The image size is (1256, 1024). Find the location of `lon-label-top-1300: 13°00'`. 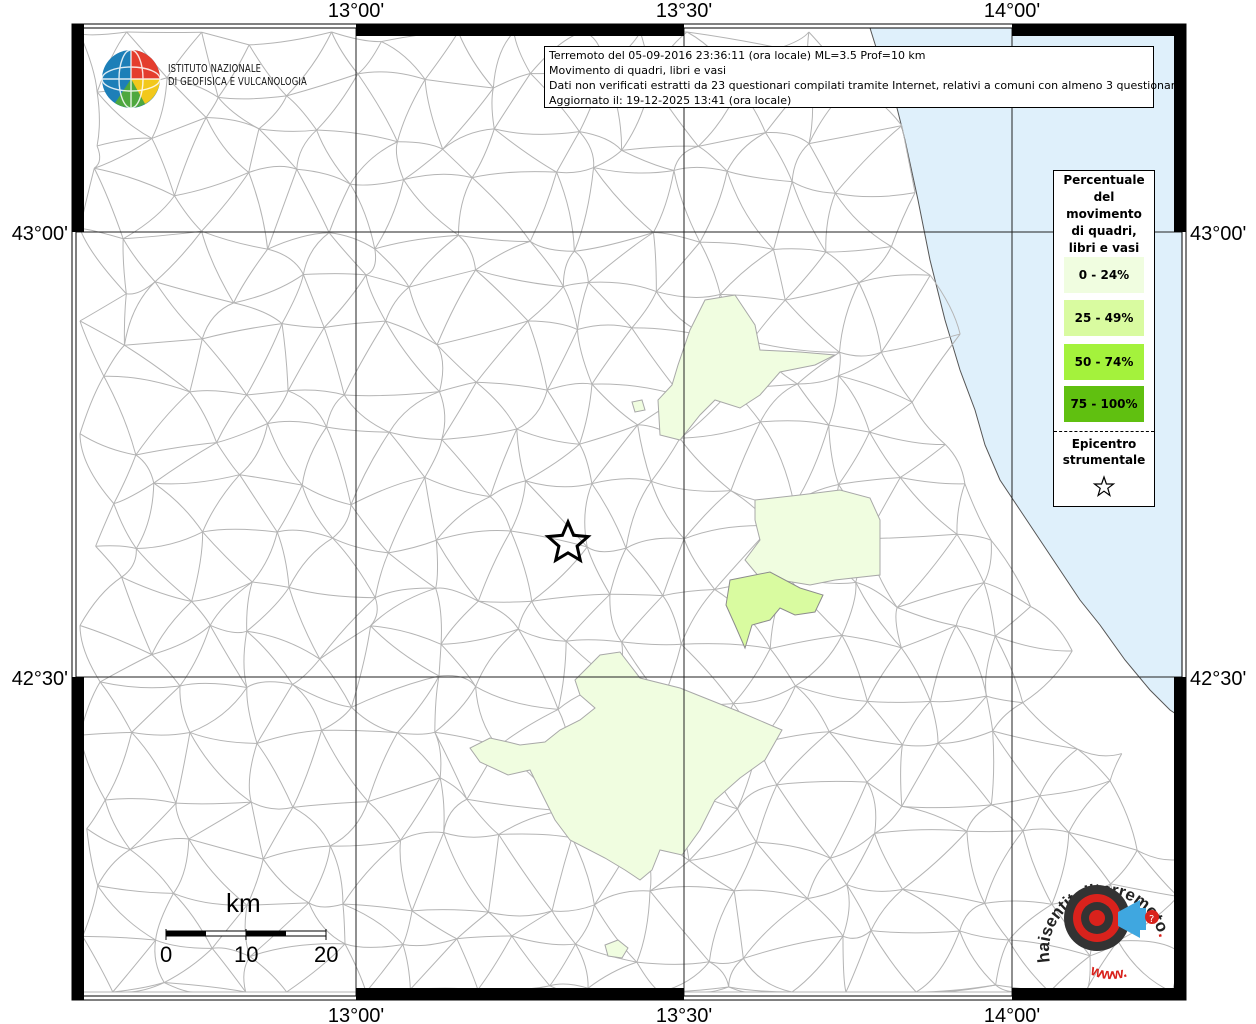

lon-label-top-1300: 13°00' is located at coordinates (356, 11).